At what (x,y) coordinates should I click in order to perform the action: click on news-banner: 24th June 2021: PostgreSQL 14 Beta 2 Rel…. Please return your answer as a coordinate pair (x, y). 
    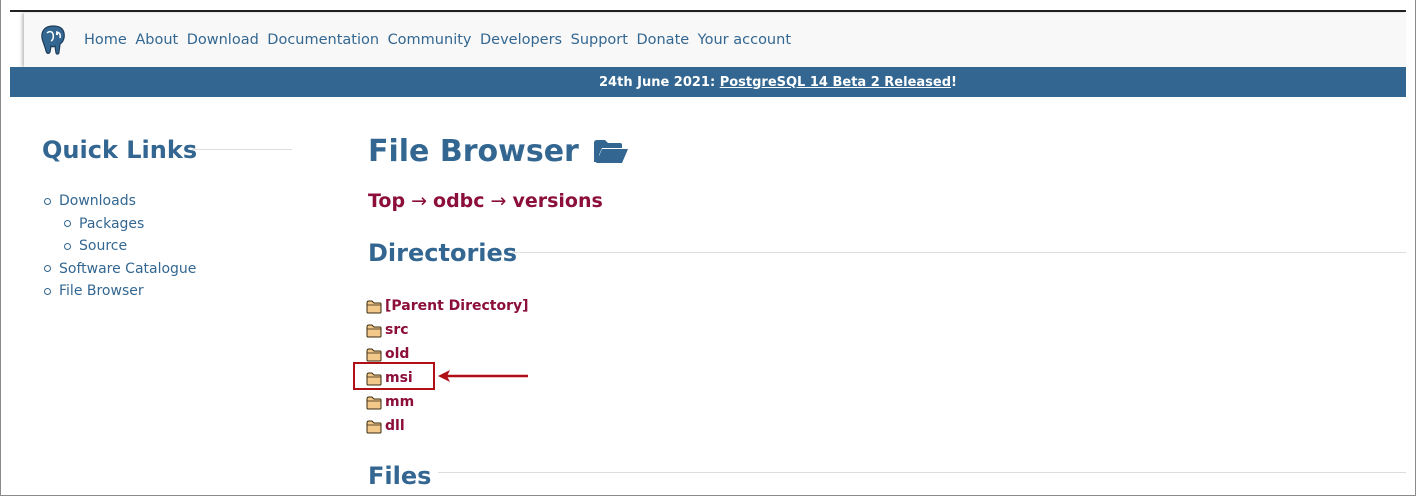
    Looking at the image, I should click on (708, 82).